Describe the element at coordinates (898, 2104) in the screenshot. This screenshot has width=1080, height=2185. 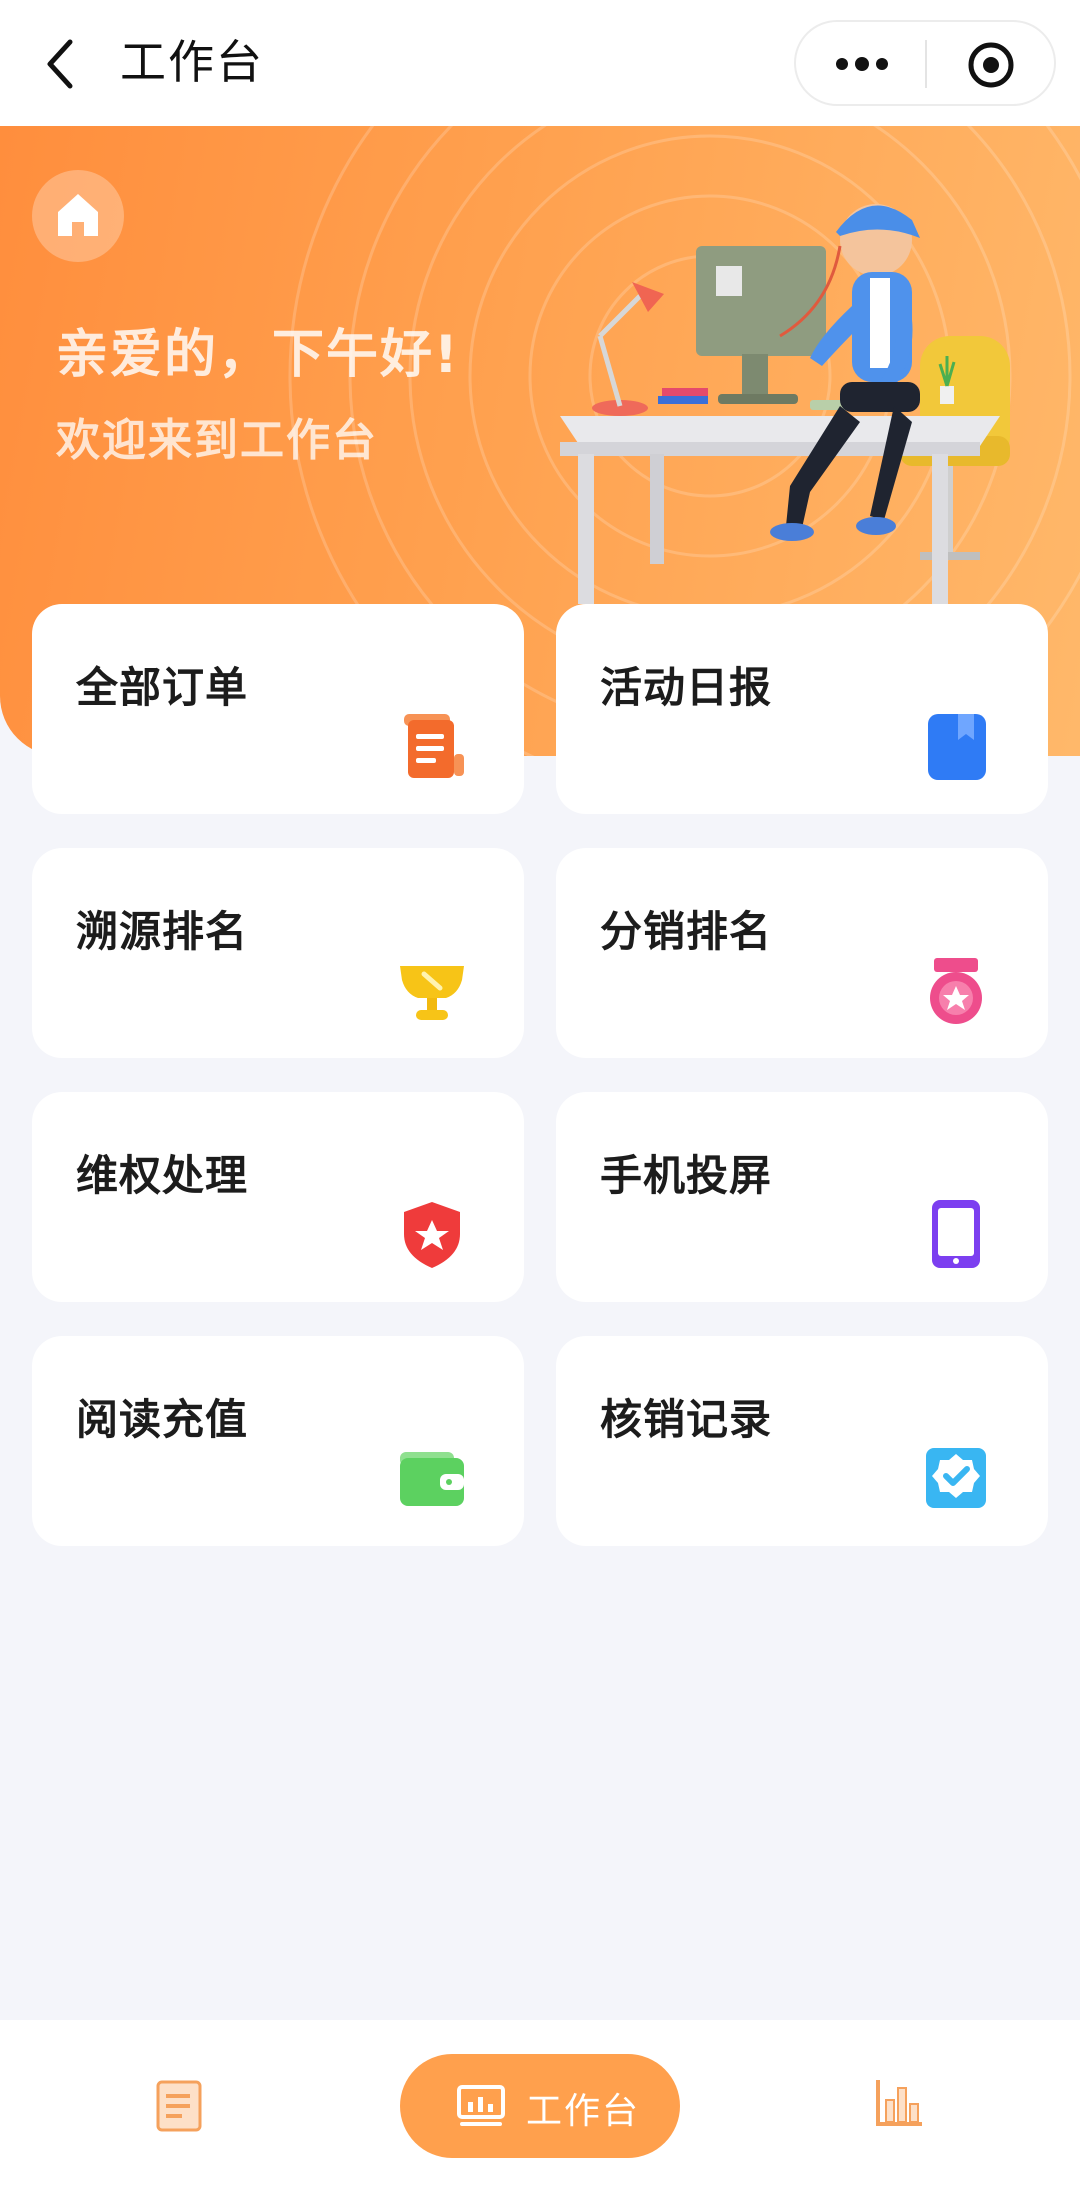
I see `bar-chart-icon` at that location.